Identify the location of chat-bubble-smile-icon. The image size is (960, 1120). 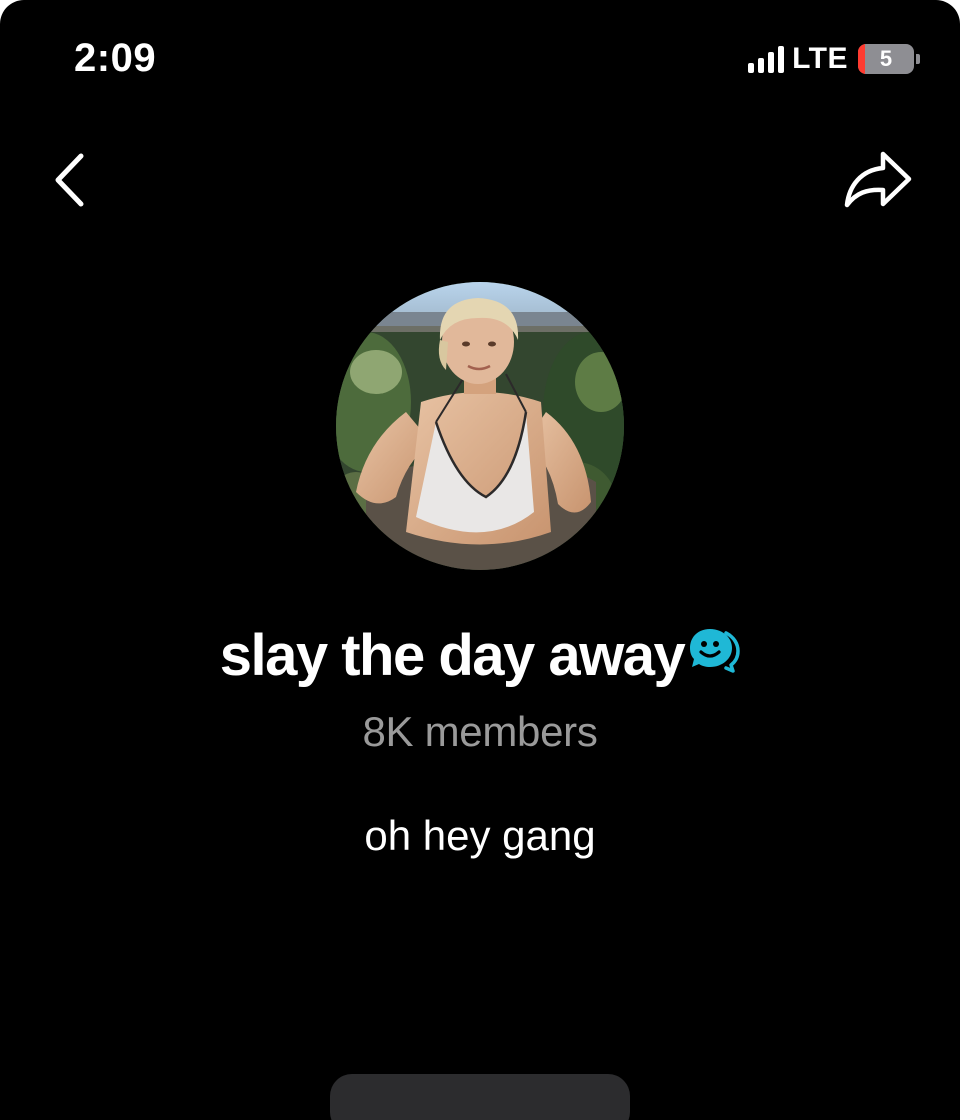
(715, 650).